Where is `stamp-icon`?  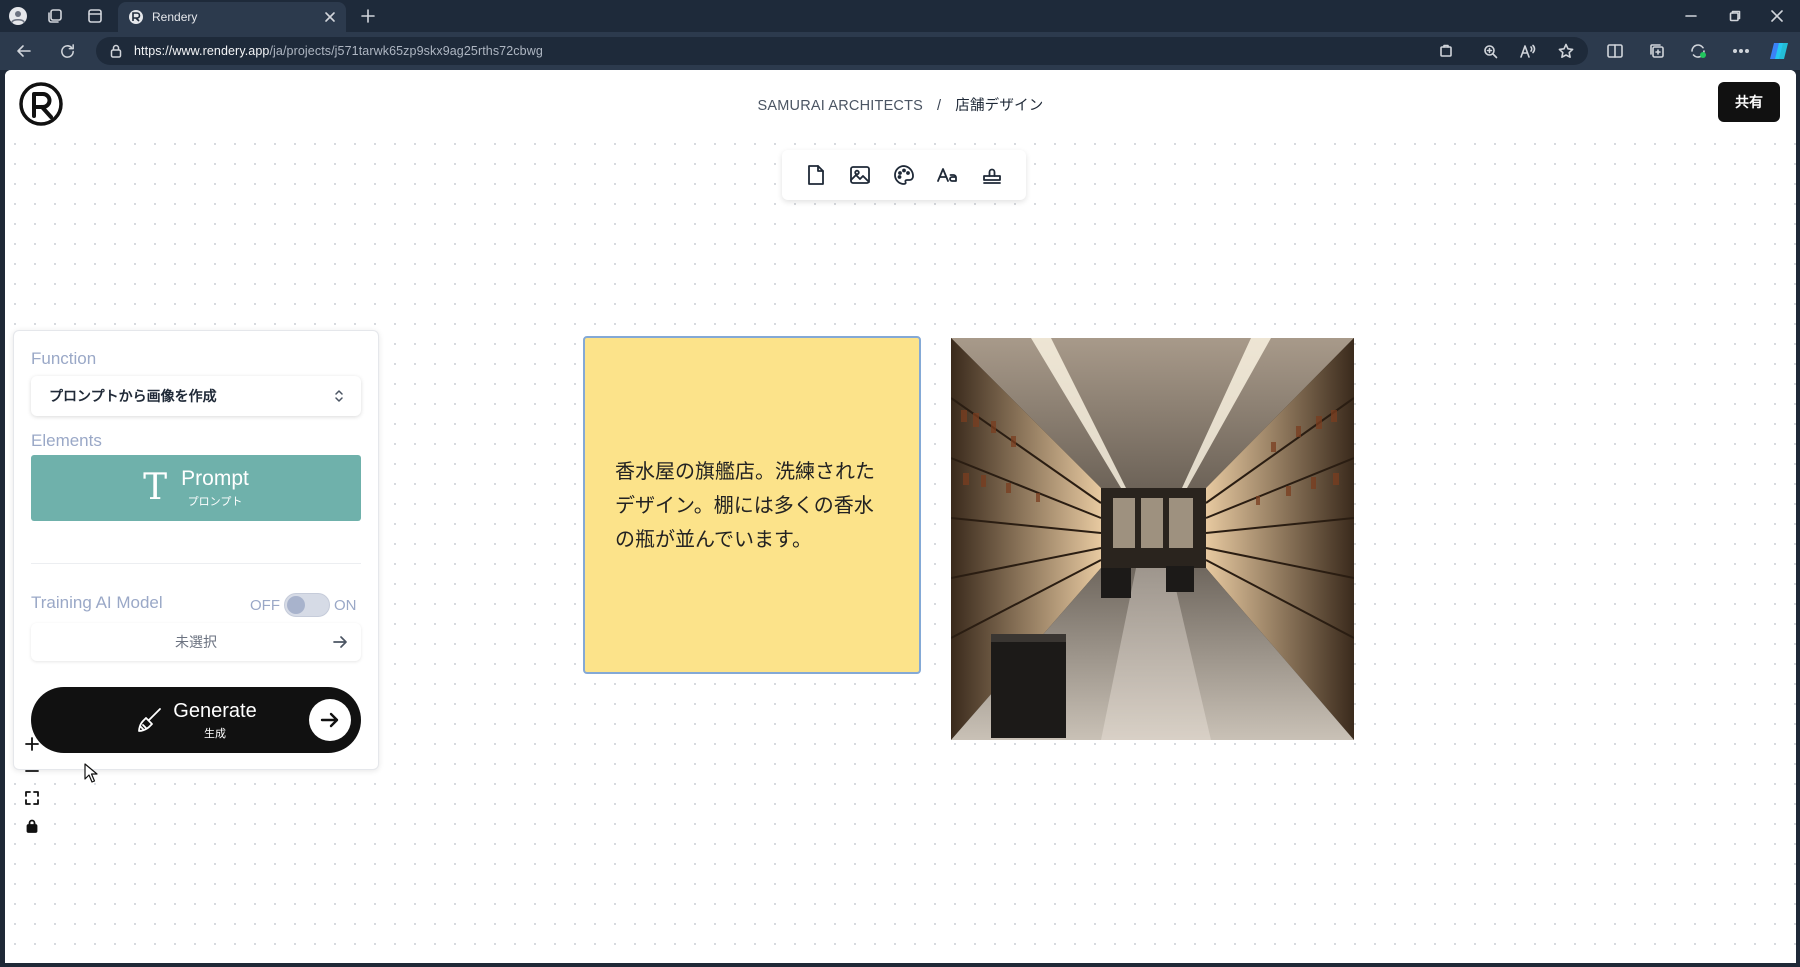
stamp-icon is located at coordinates (992, 176).